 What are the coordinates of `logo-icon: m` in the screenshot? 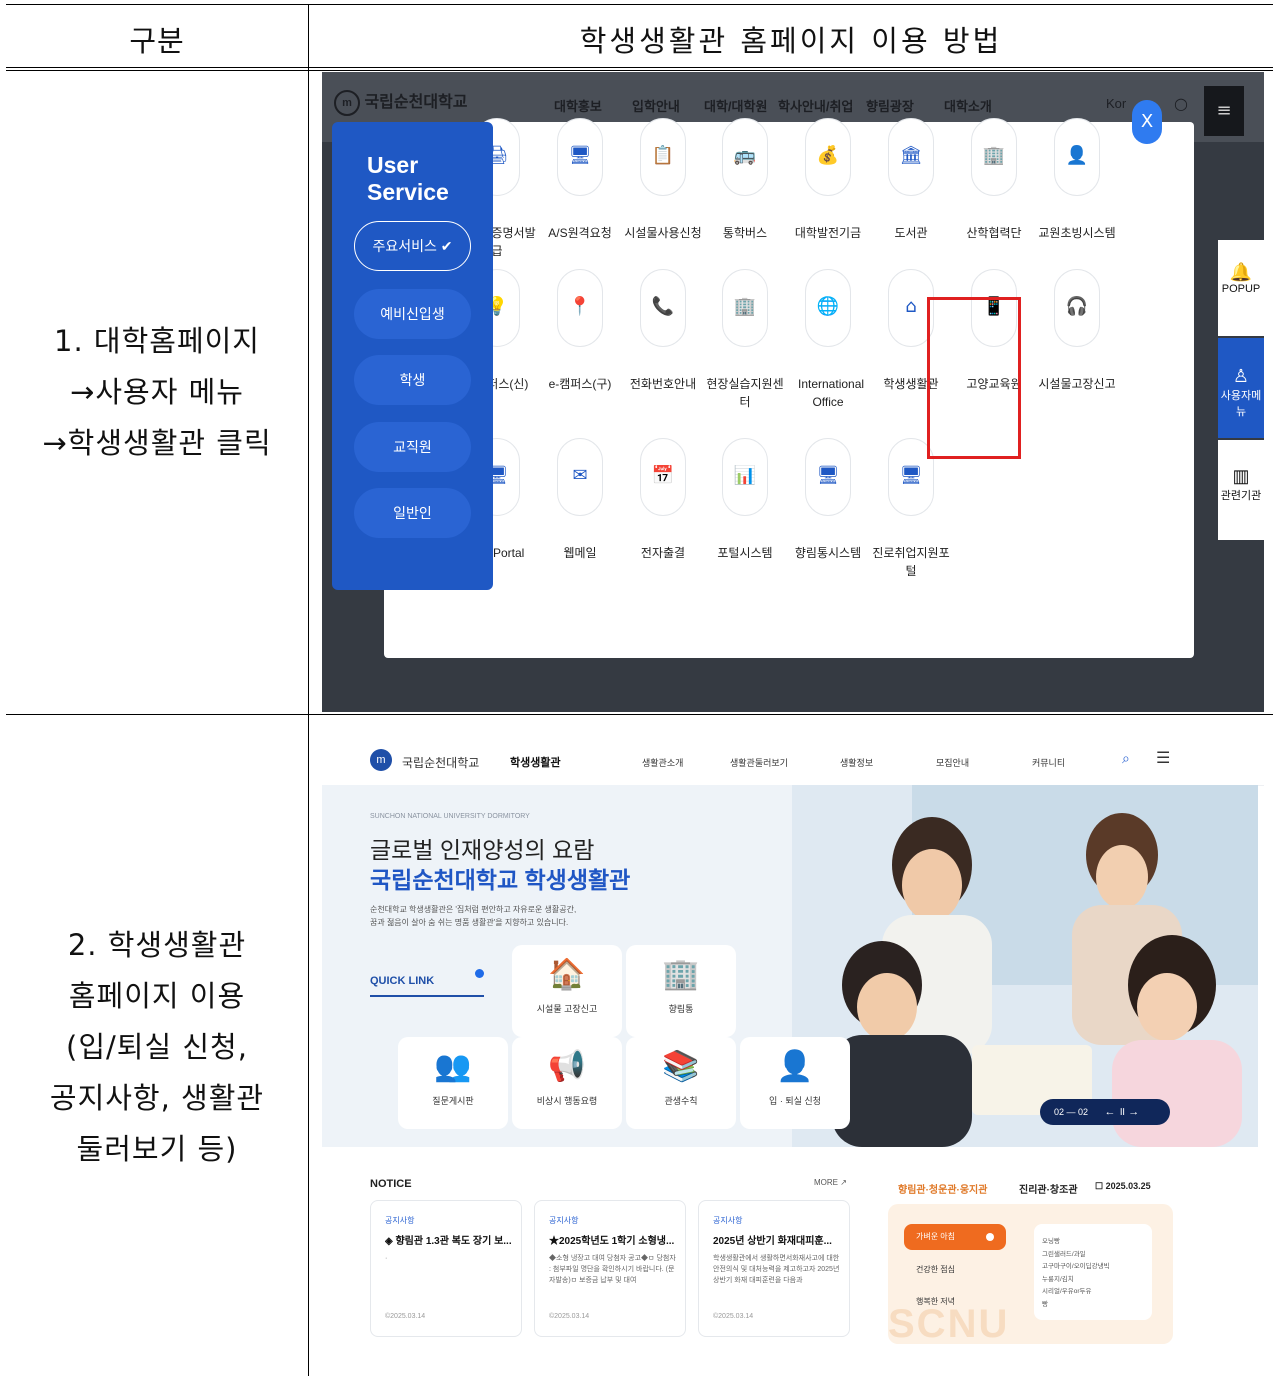 It's located at (347, 102).